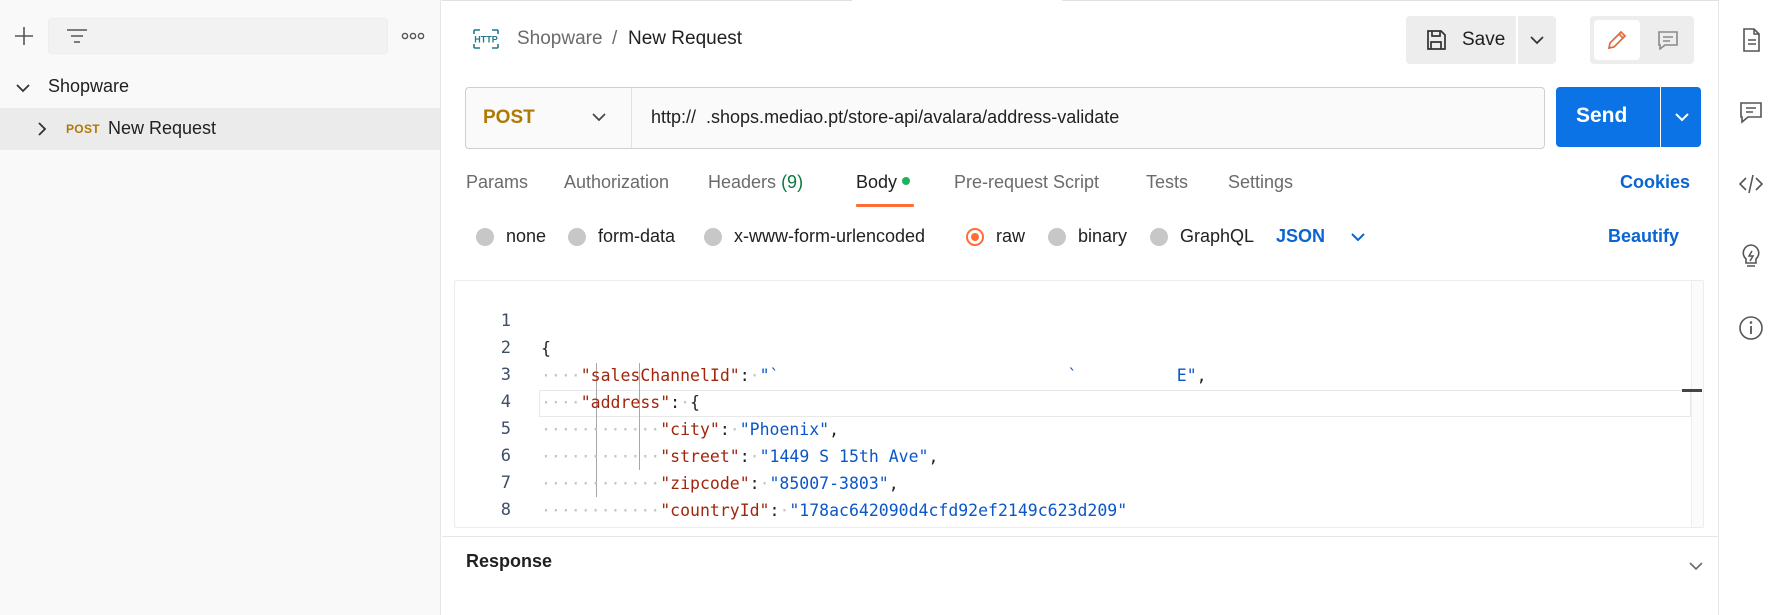 This screenshot has width=1782, height=615. What do you see at coordinates (1080, 536) in the screenshot?
I see `response-divider` at bounding box center [1080, 536].